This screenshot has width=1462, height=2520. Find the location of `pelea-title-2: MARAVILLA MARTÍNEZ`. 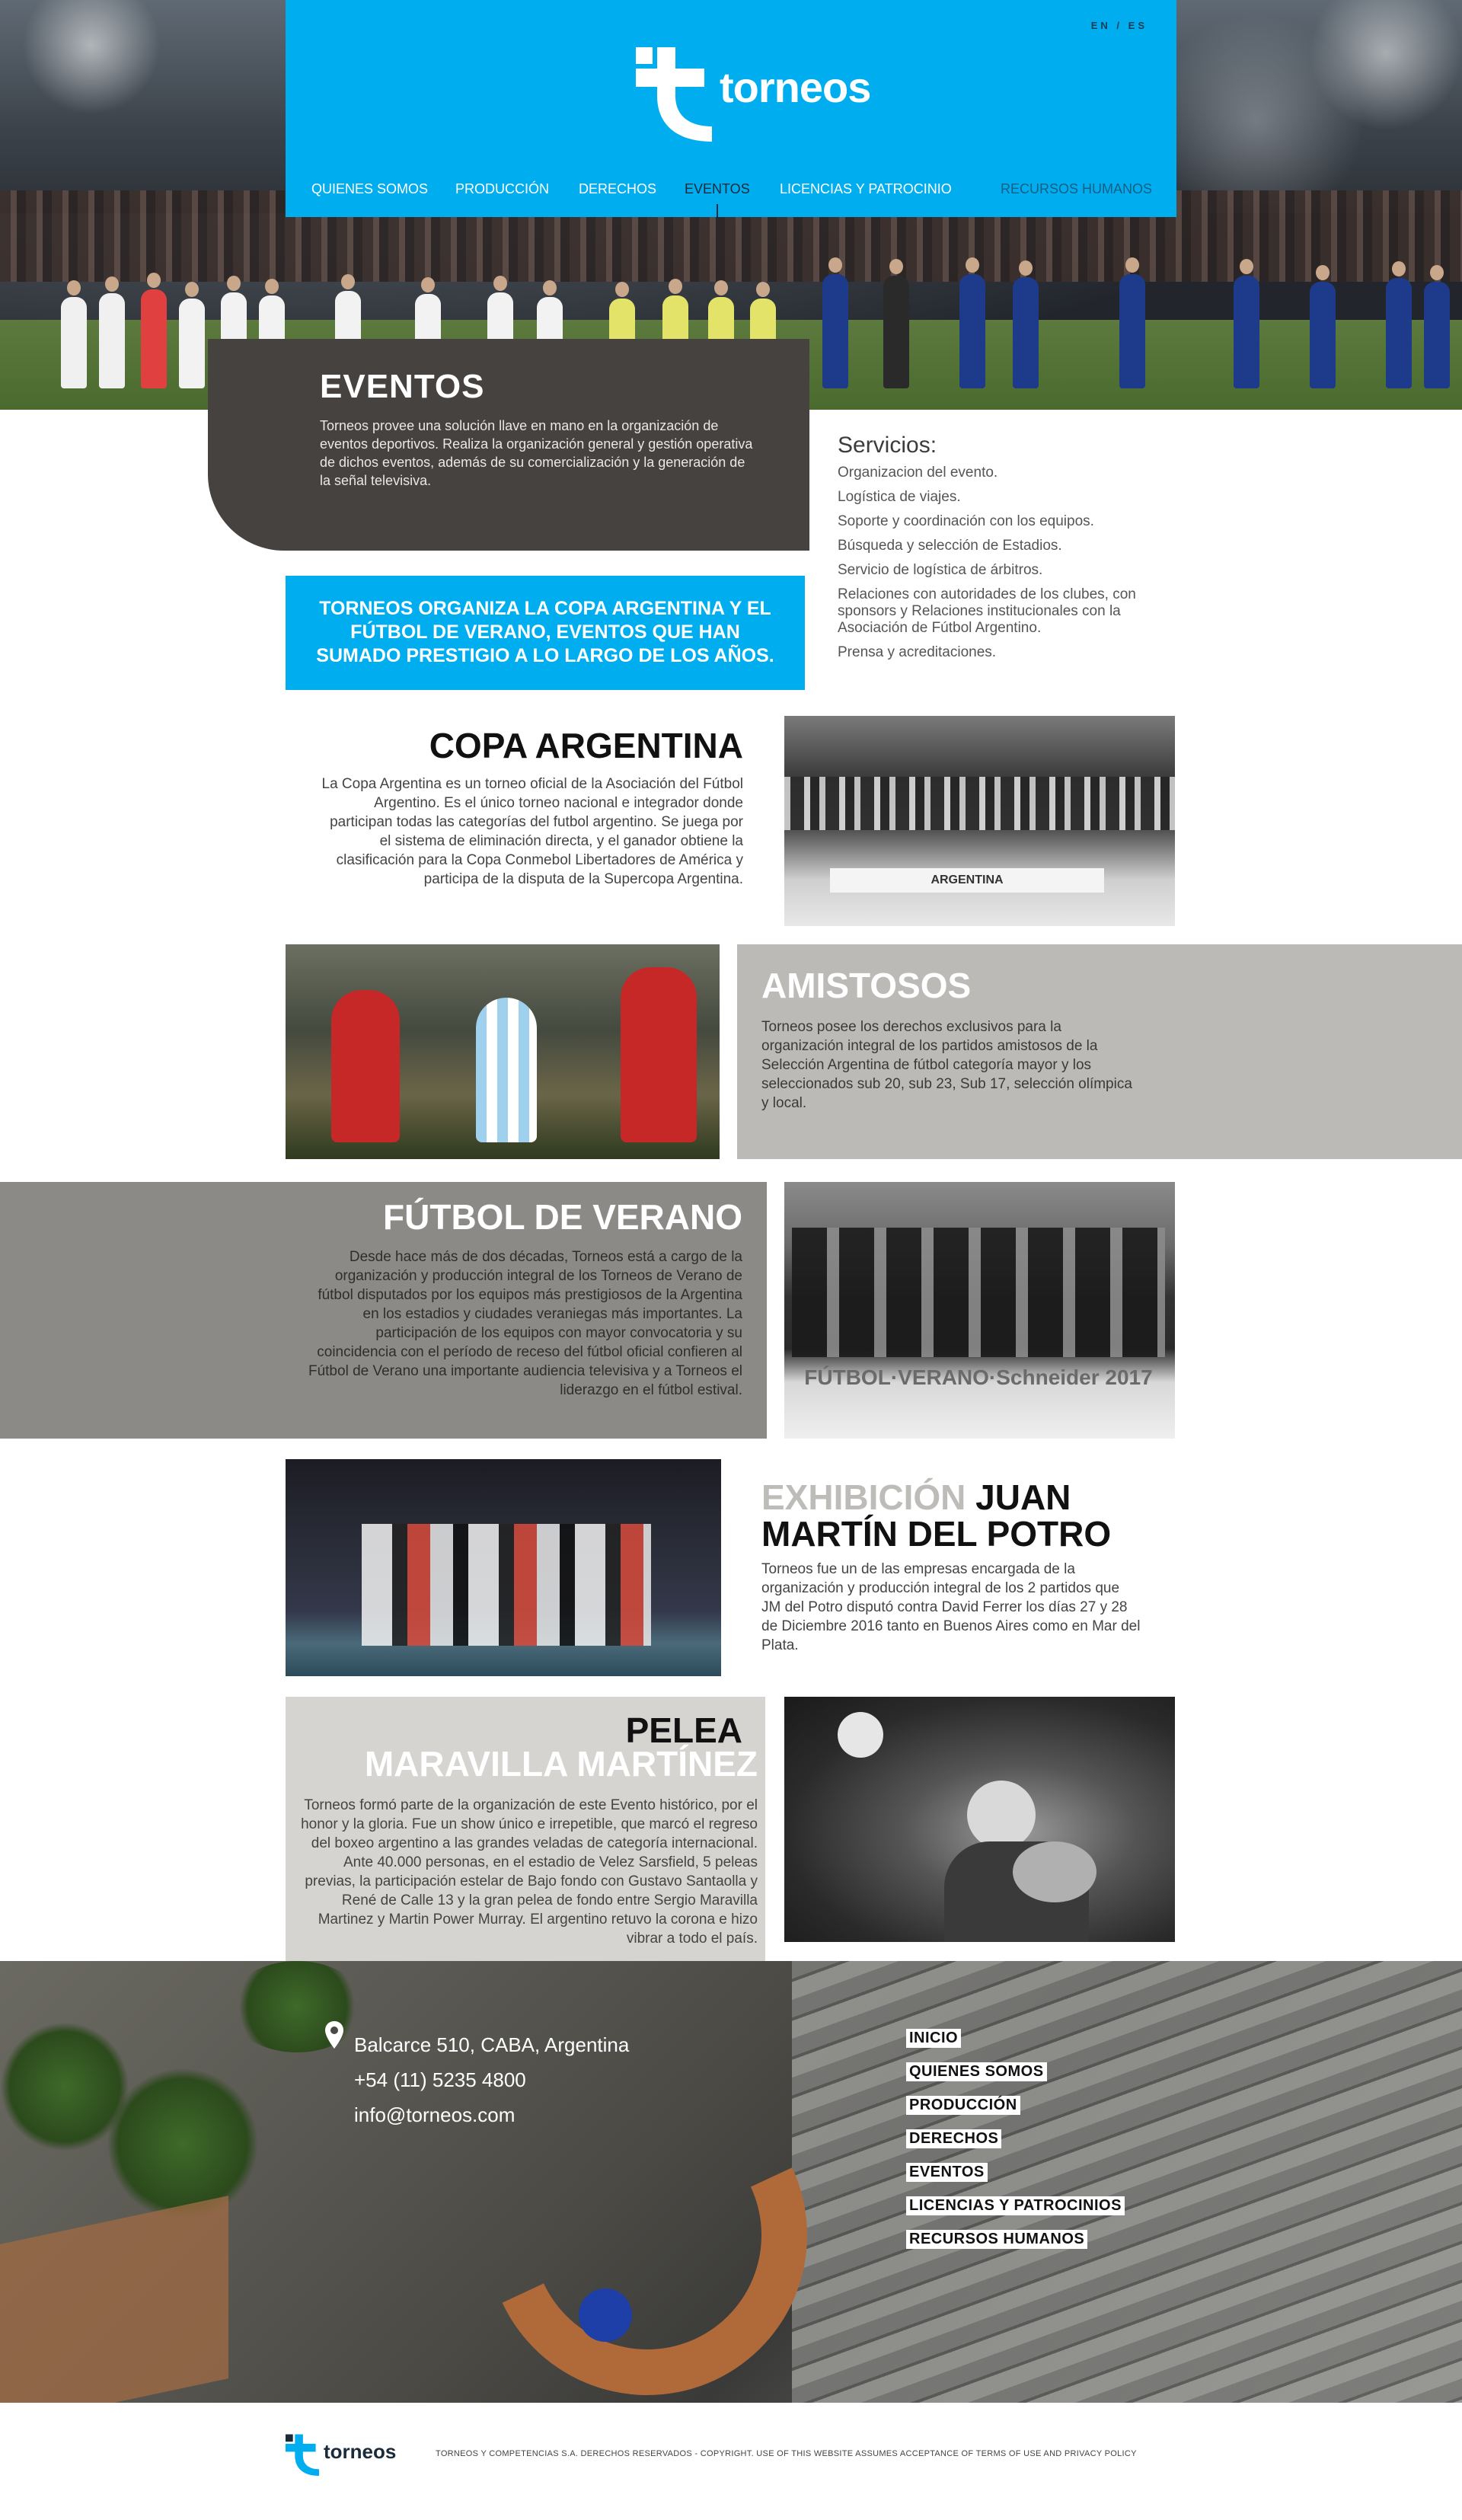

pelea-title-2: MARAVILLA MARTÍNEZ is located at coordinates (561, 1764).